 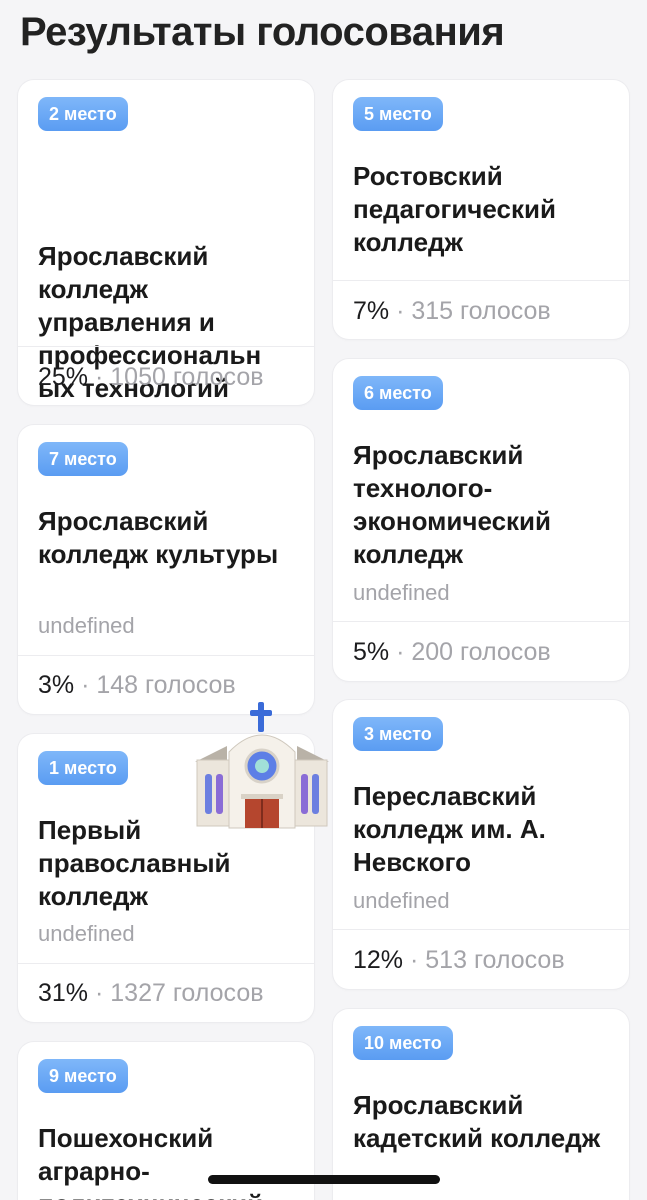 I want to click on vote-percent: 3%, so click(x=56, y=685).